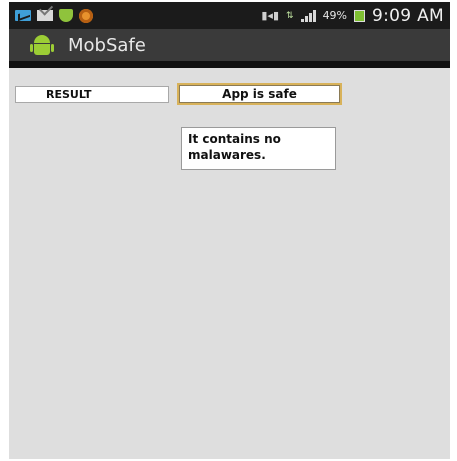 Image resolution: width=457 pixels, height=461 pixels. What do you see at coordinates (308, 15) in the screenshot?
I see `signal-icon` at bounding box center [308, 15].